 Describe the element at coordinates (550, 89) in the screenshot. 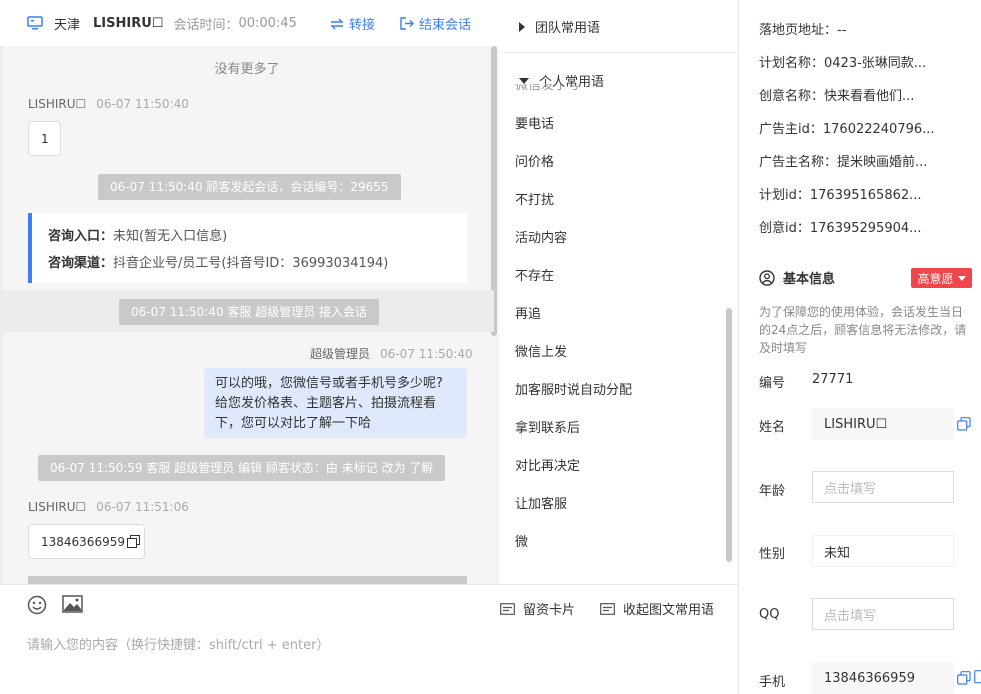

I see `phrase-item-partial: 微信发了号` at that location.